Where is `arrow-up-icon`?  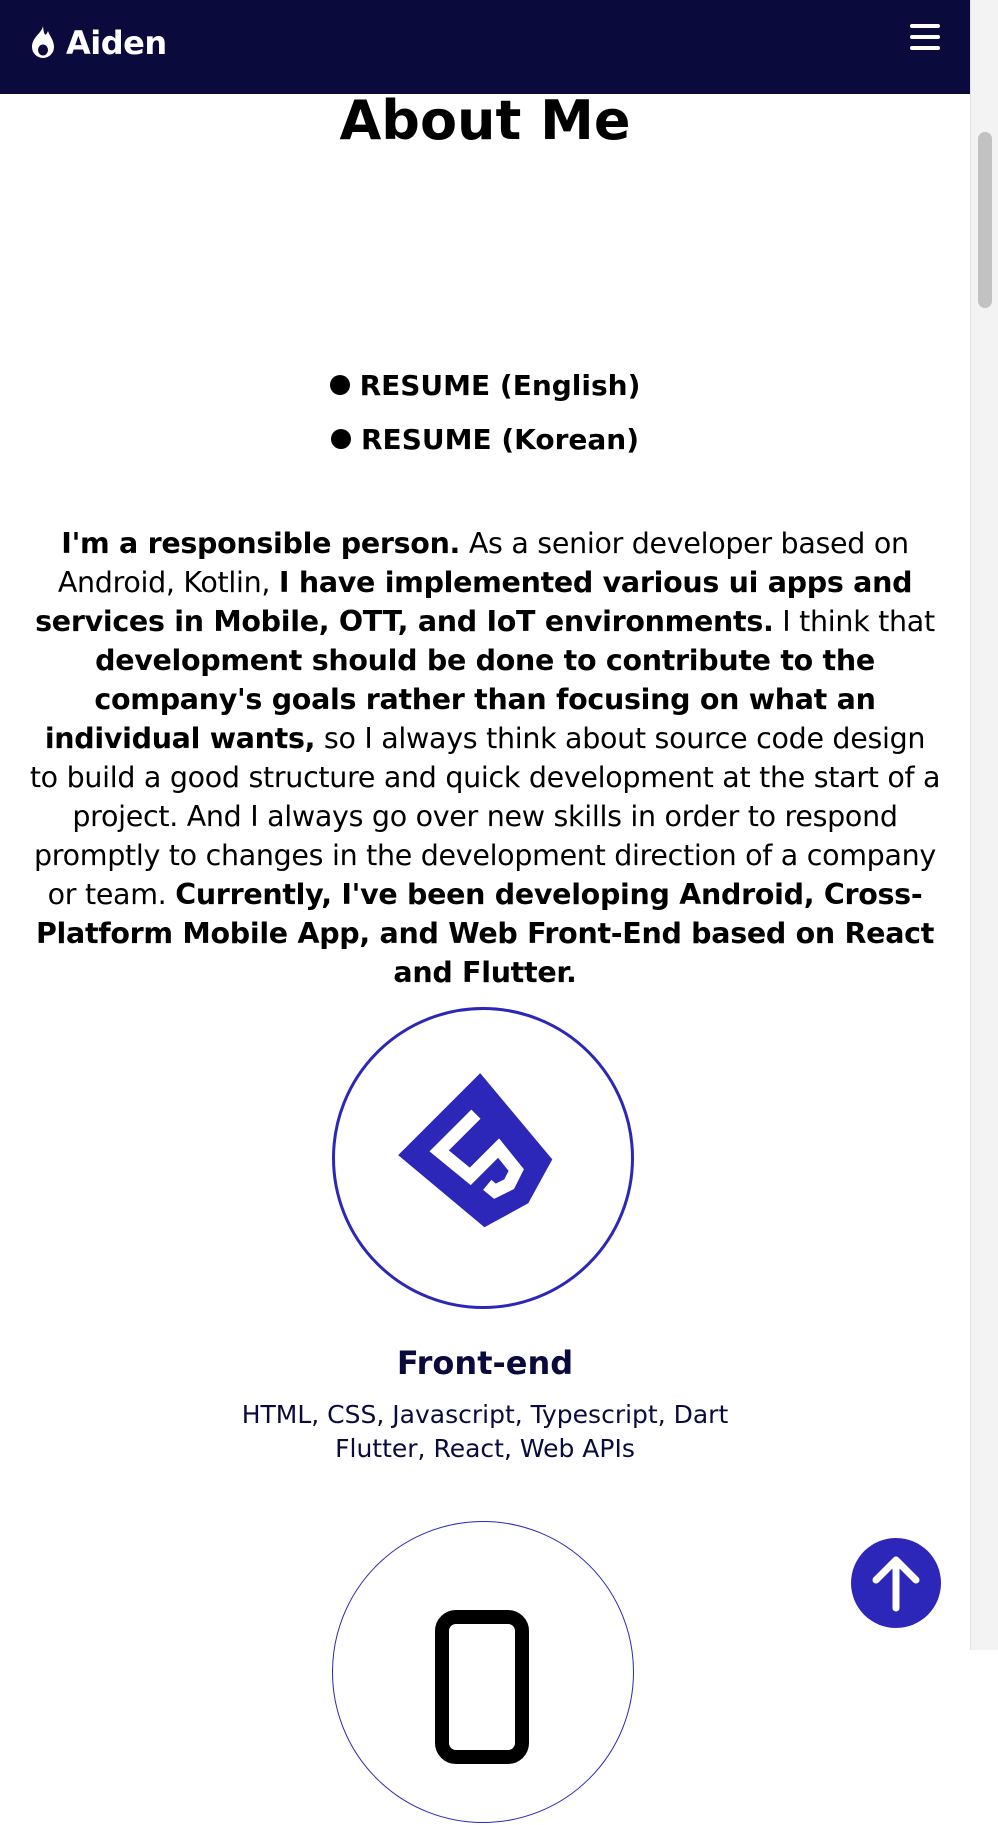
arrow-up-icon is located at coordinates (896, 1584).